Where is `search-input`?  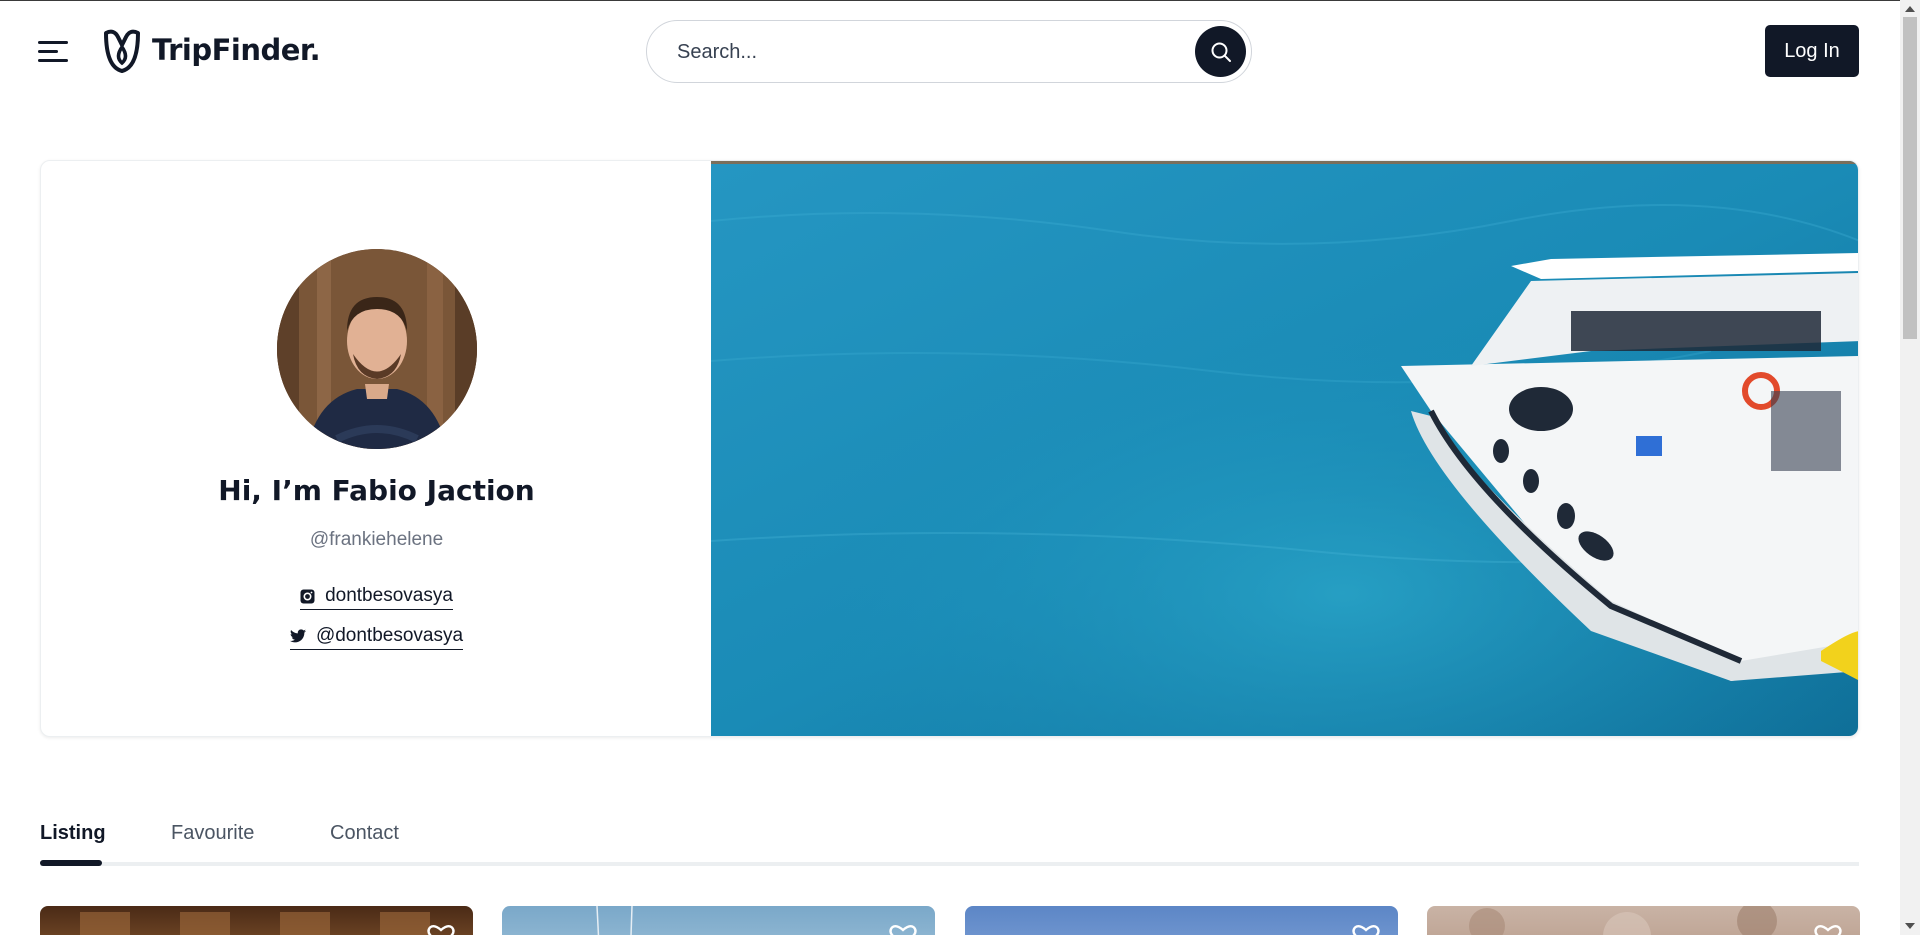 search-input is located at coordinates (912, 52).